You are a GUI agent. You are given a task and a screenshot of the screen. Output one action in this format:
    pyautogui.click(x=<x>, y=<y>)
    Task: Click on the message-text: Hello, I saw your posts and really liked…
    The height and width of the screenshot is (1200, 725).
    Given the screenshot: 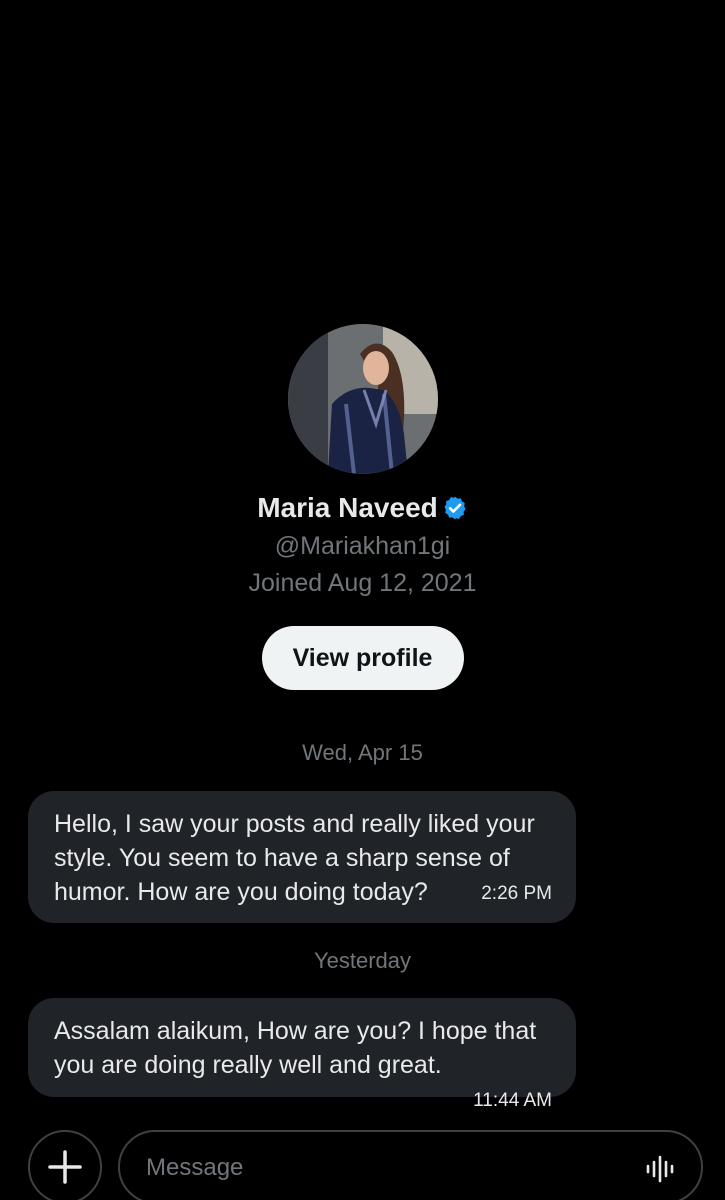 What is the action you would take?
    pyautogui.click(x=294, y=858)
    